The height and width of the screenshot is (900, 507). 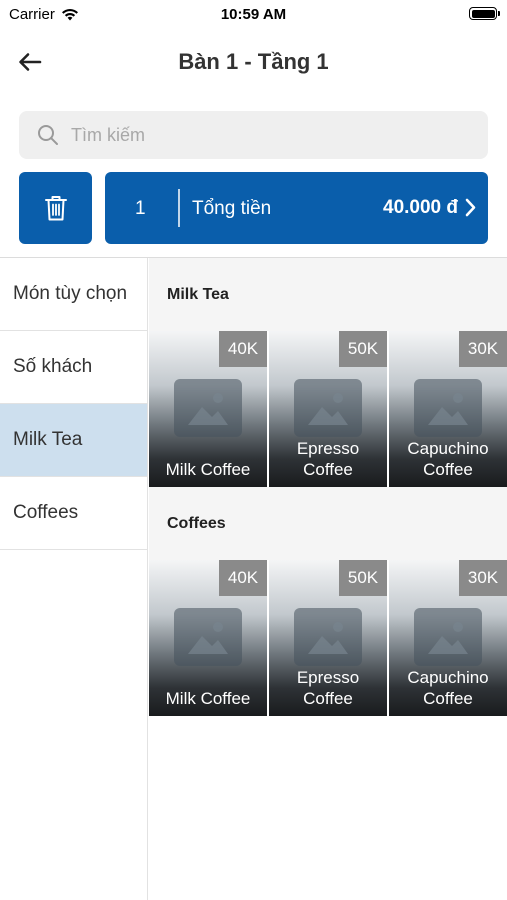 I want to click on sidebar-item-label: Coffees, so click(x=46, y=512).